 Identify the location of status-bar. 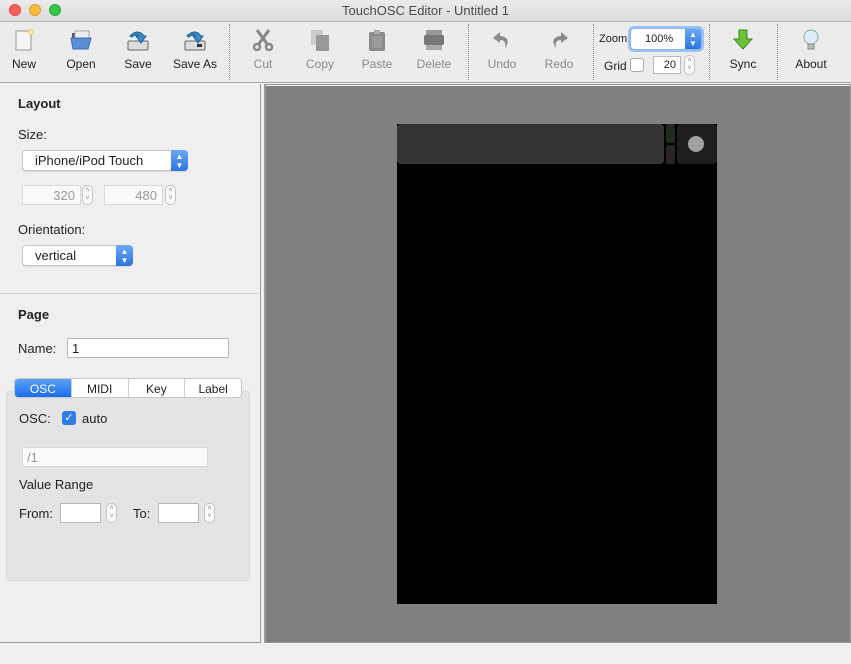
(425, 654).